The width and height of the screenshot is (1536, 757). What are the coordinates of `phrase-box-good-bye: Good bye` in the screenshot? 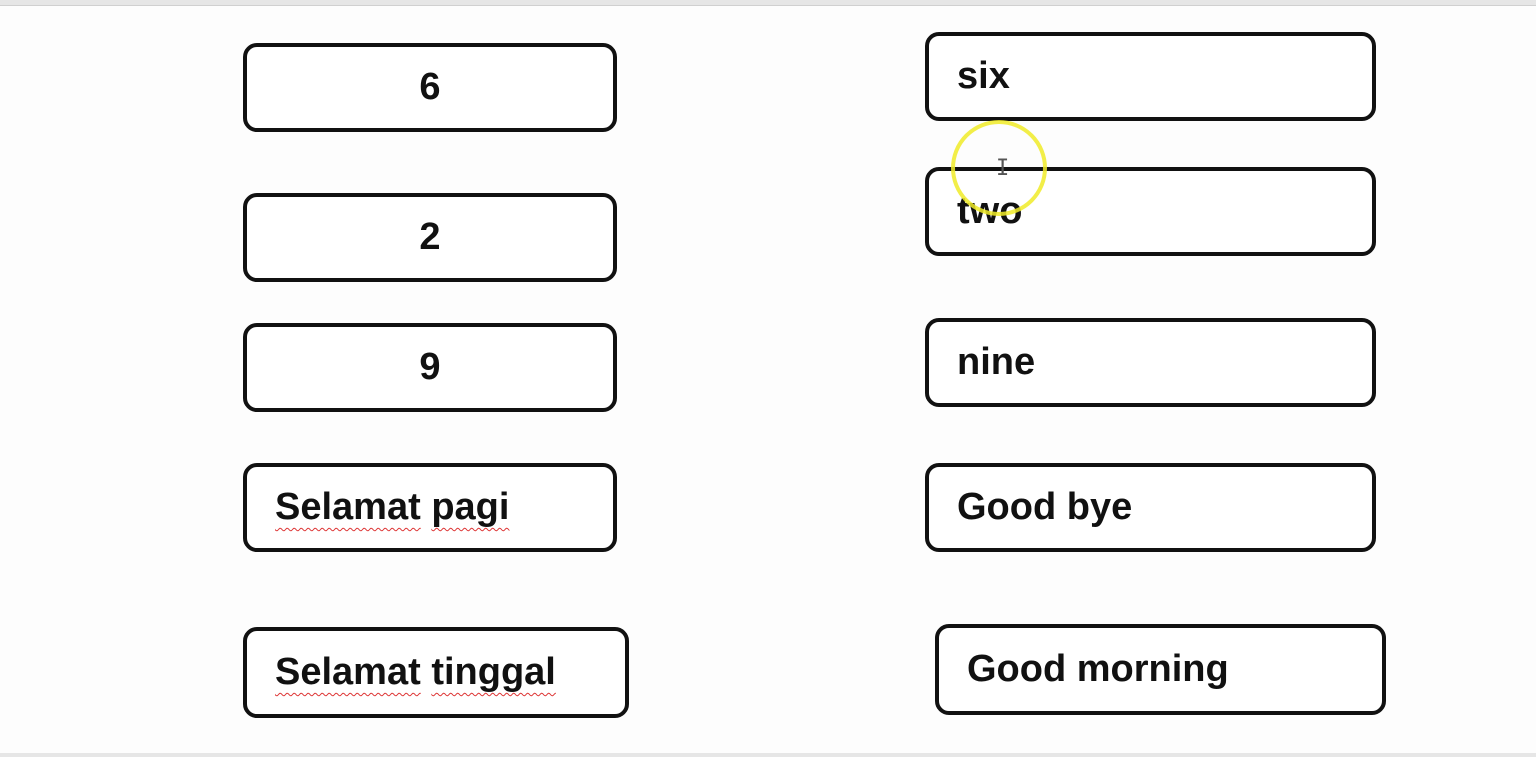 It's located at (1150, 507).